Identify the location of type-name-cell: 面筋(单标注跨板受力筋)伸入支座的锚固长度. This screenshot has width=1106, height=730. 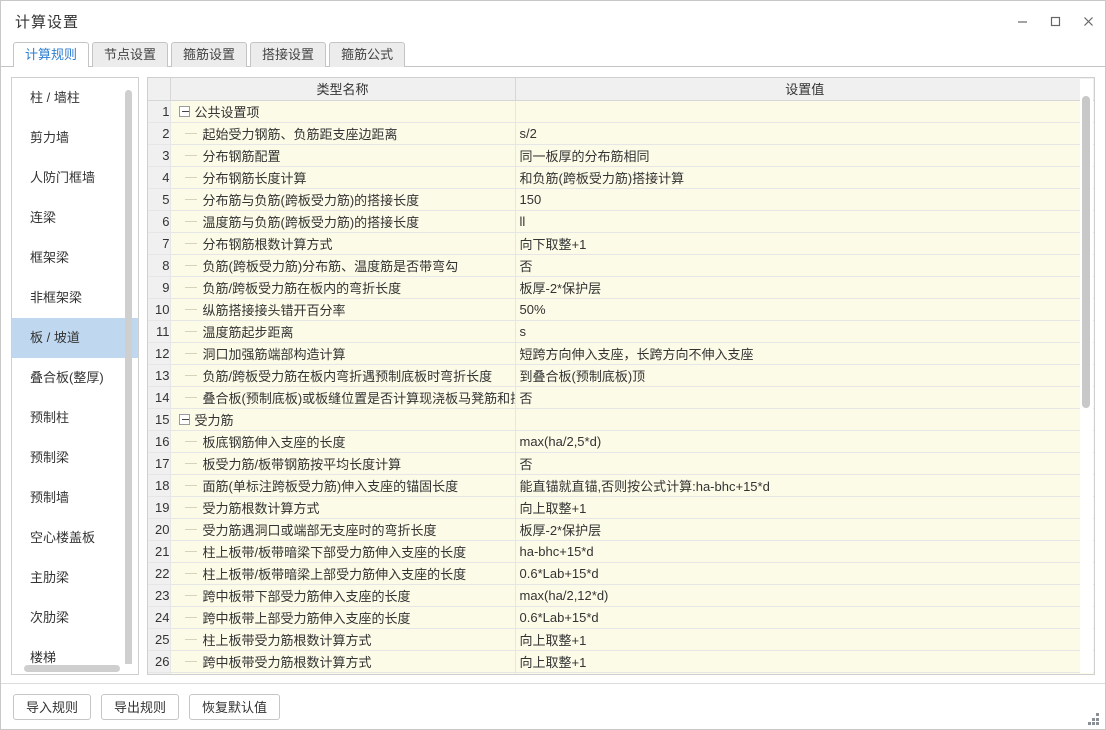
(343, 485).